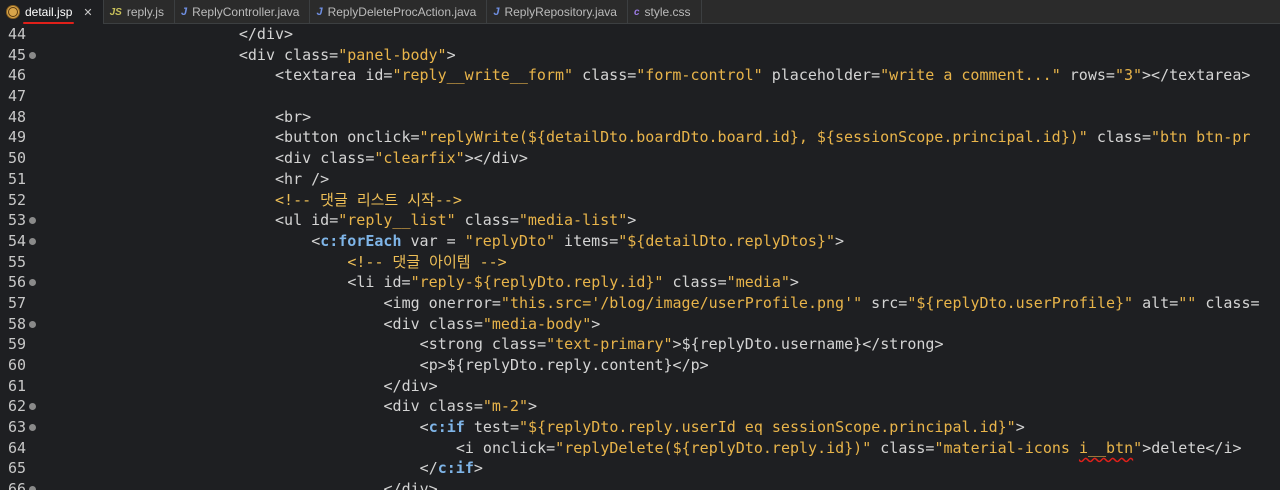  What do you see at coordinates (246, 12) in the screenshot?
I see `tab-label: ReplyController.java` at bounding box center [246, 12].